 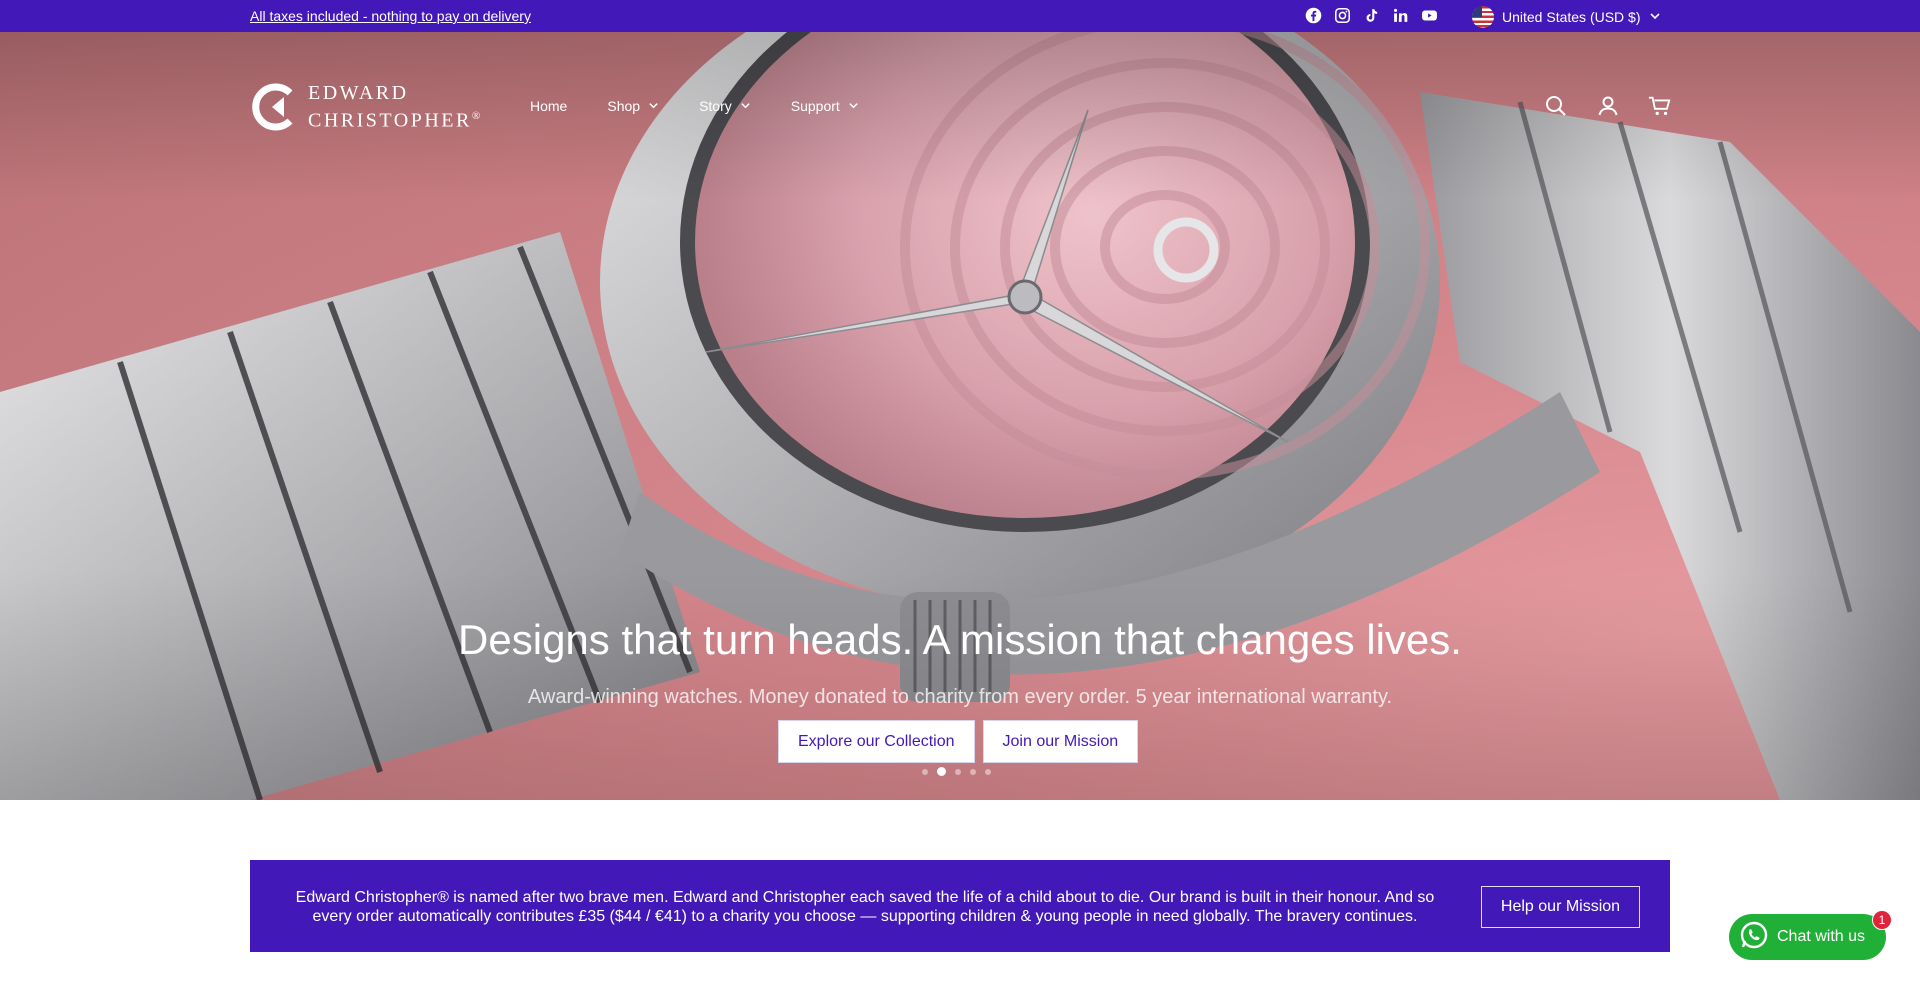 I want to click on linkedin-icon, so click(x=1400, y=15).